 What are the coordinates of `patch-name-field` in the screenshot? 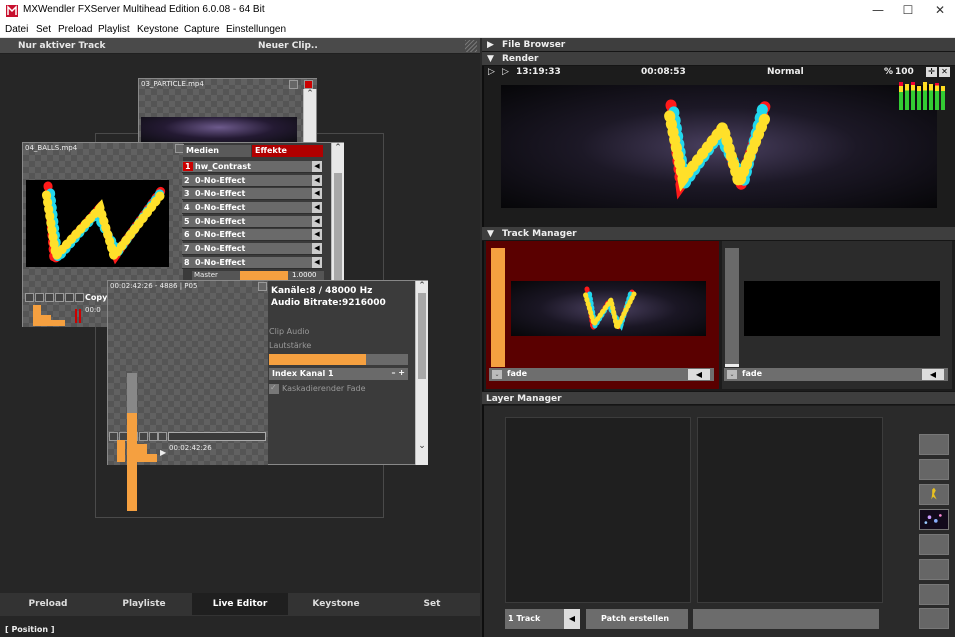 It's located at (786, 619).